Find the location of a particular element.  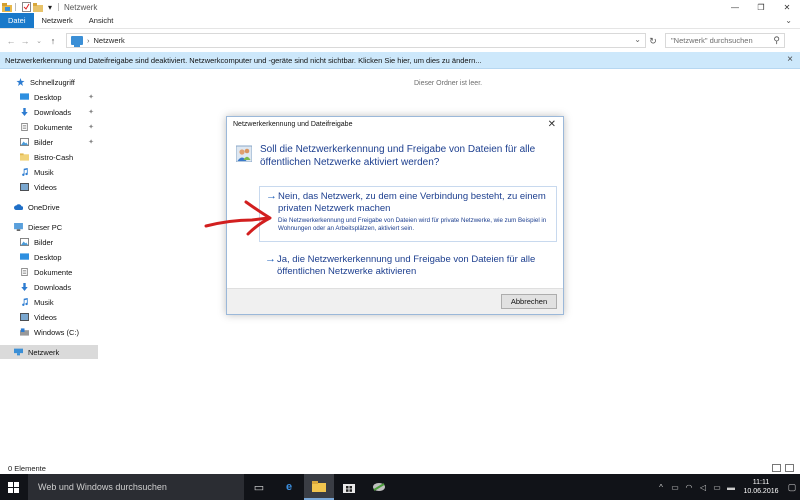

details-view-icon is located at coordinates (776, 468).